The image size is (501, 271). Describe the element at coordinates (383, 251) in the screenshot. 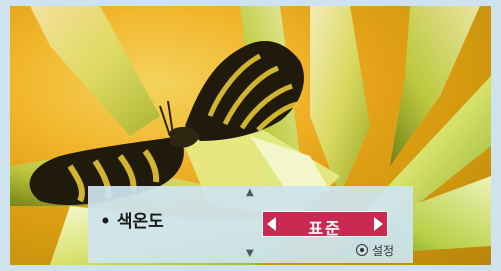

I see `hint-label: 설정` at that location.